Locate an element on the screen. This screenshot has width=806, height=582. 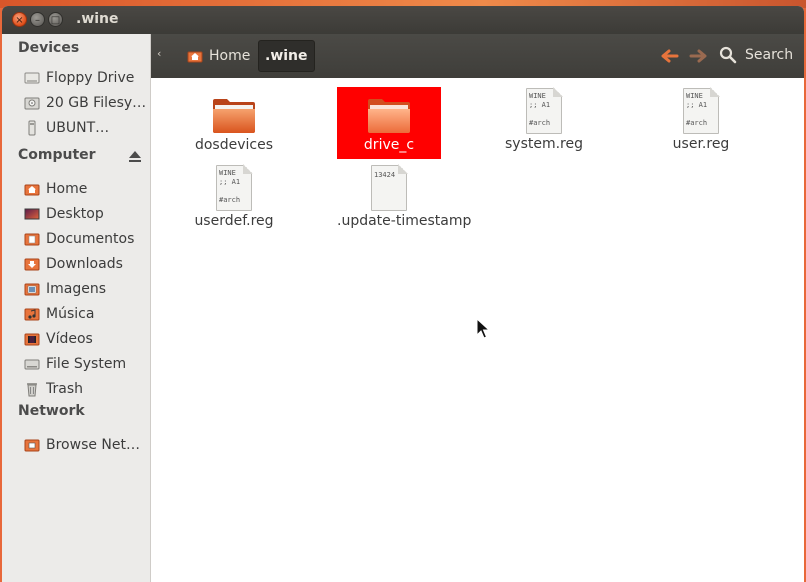
search-label: Search is located at coordinates (769, 55).